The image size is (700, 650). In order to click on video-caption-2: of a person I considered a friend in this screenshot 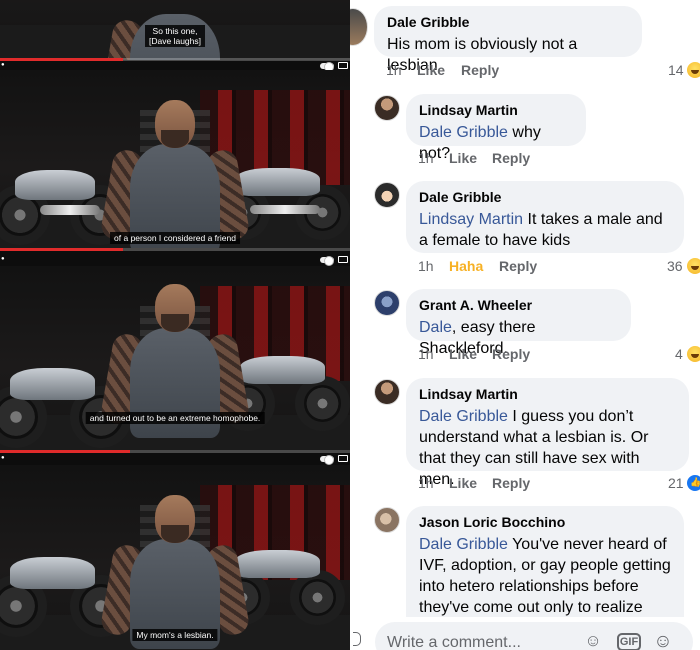, I will do `click(175, 238)`.